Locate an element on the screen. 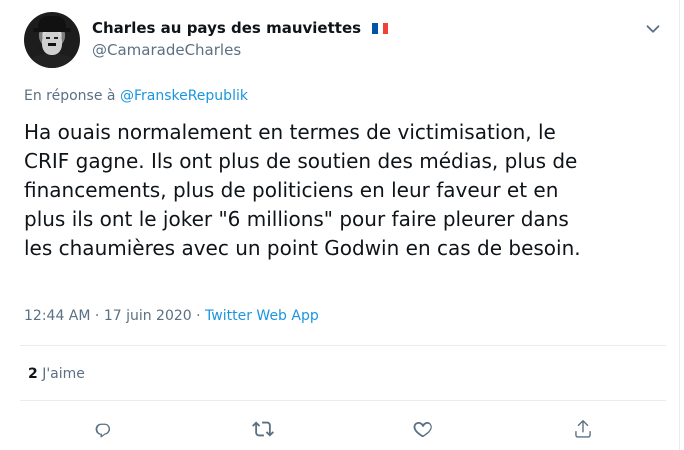  tweet-time: 12:44 AM is located at coordinates (57, 316).